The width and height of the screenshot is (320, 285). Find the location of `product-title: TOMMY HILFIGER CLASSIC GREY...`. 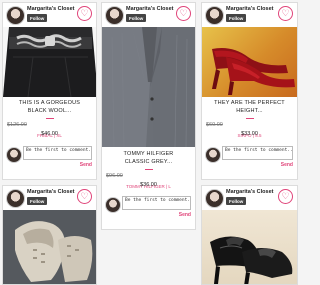

product-title: TOMMY HILFIGER CLASSIC GREY... is located at coordinates (148, 158).